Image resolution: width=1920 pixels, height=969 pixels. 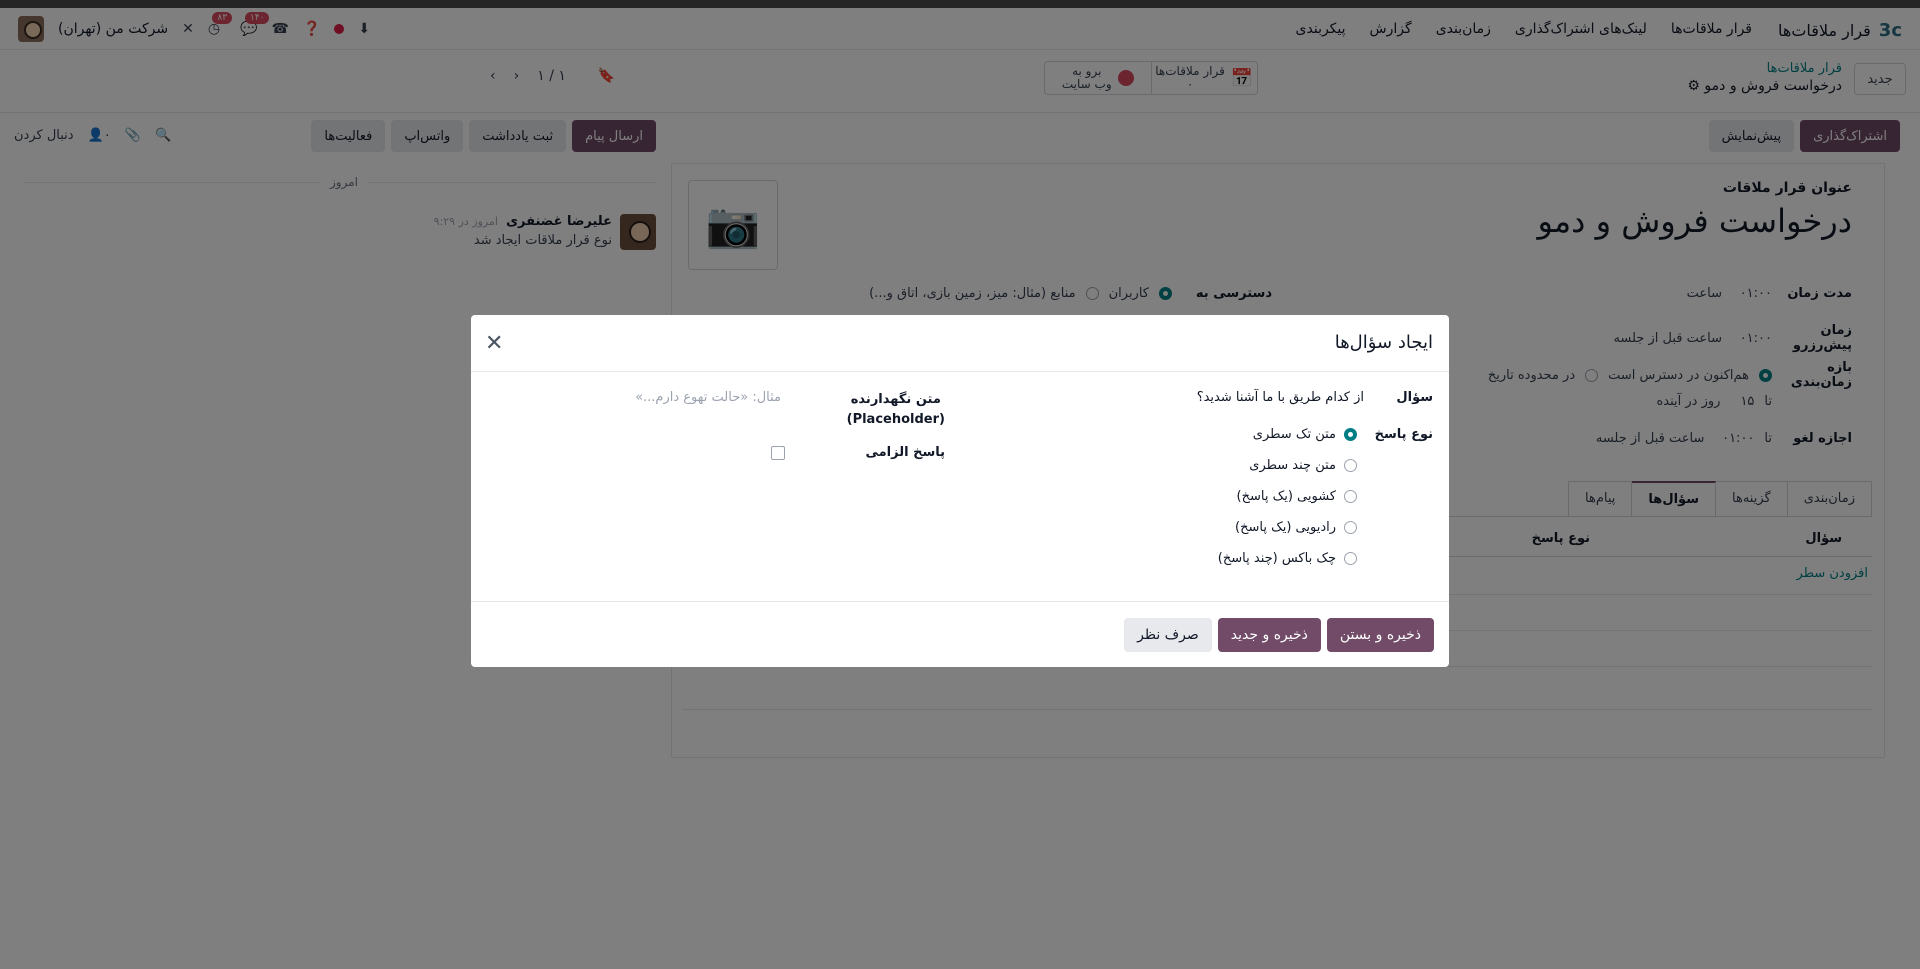 What do you see at coordinates (1285, 527) in the screenshot?
I see `answer-type-option-label: رادیویی (یک پاسخ)` at bounding box center [1285, 527].